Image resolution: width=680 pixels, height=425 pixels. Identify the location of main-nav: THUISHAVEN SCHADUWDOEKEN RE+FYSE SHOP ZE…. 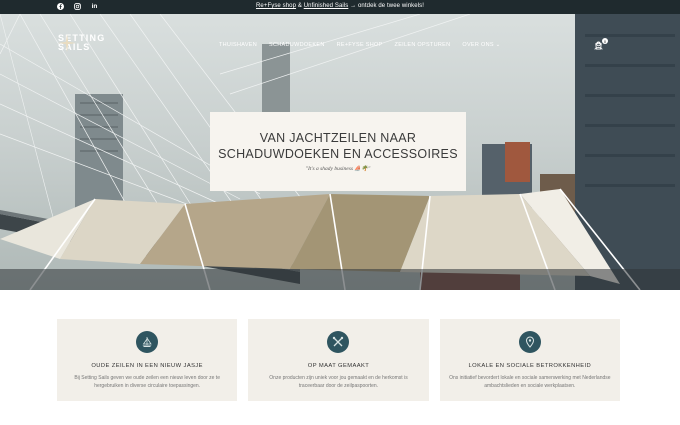
(360, 45).